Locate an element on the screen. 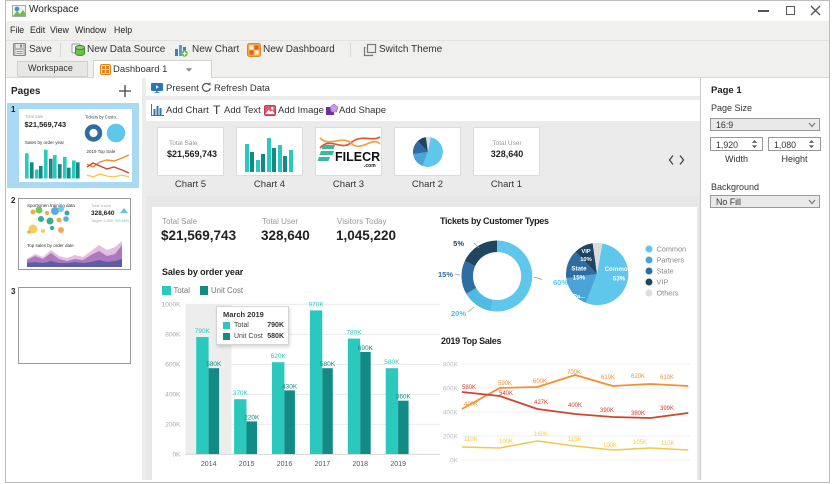 The image size is (836, 484). svg-text: Target: 0,000 is located at coordinates (102, 221).